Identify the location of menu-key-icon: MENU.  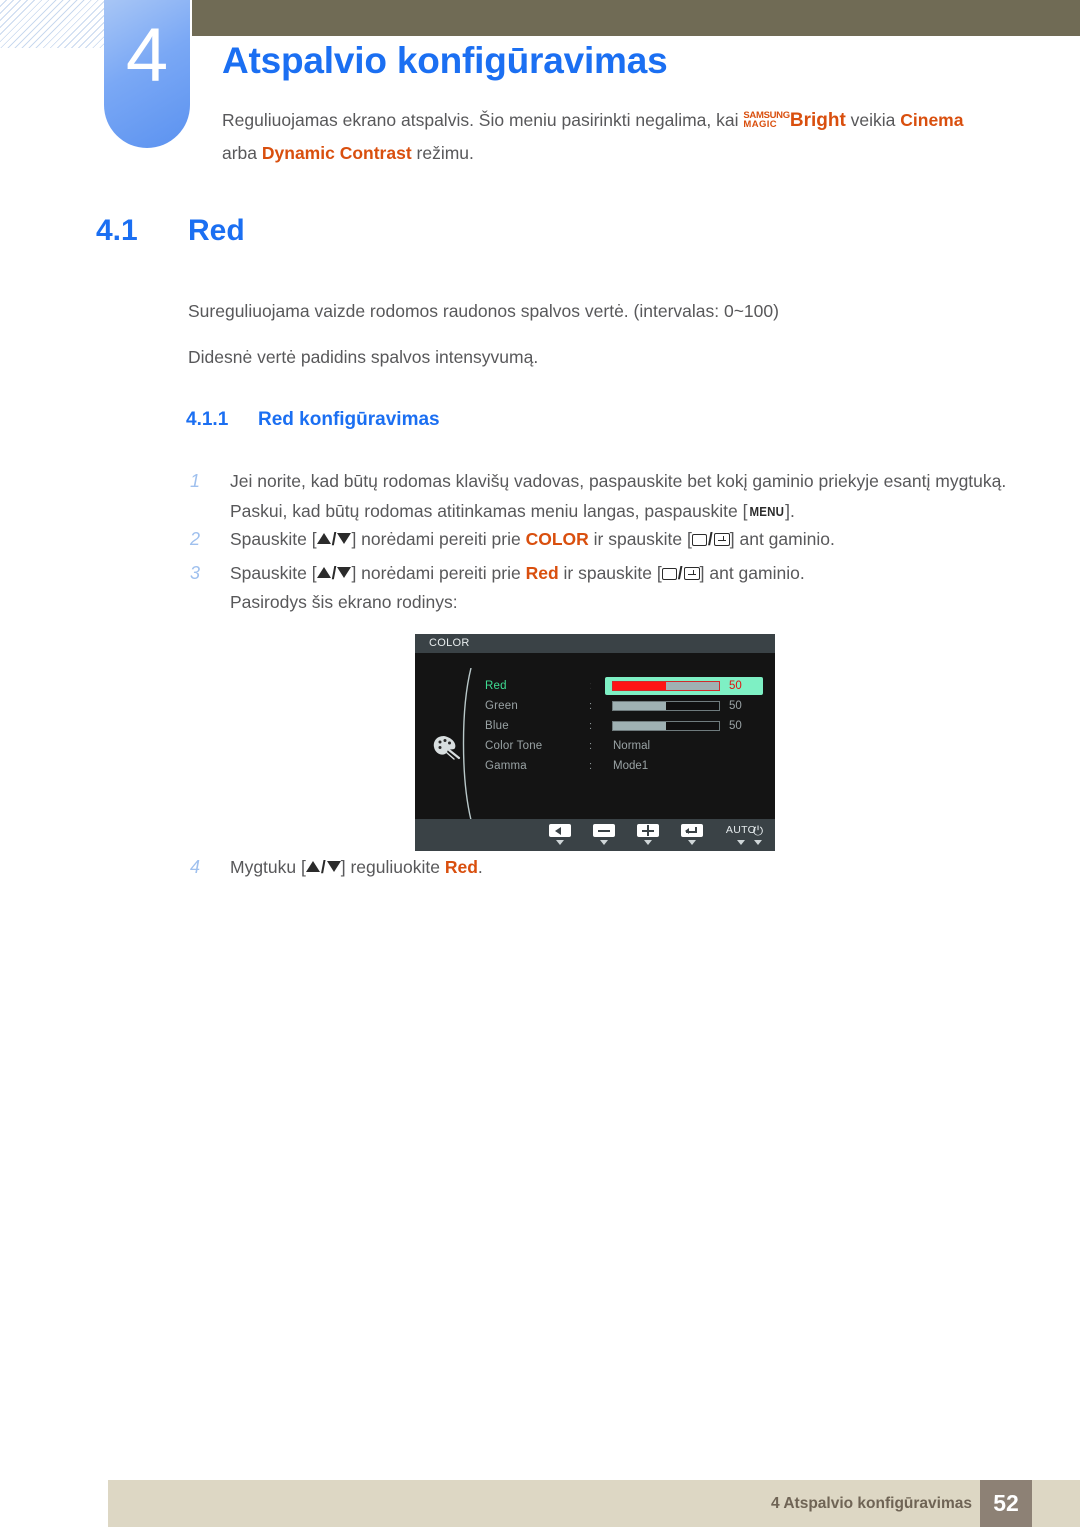
(766, 512).